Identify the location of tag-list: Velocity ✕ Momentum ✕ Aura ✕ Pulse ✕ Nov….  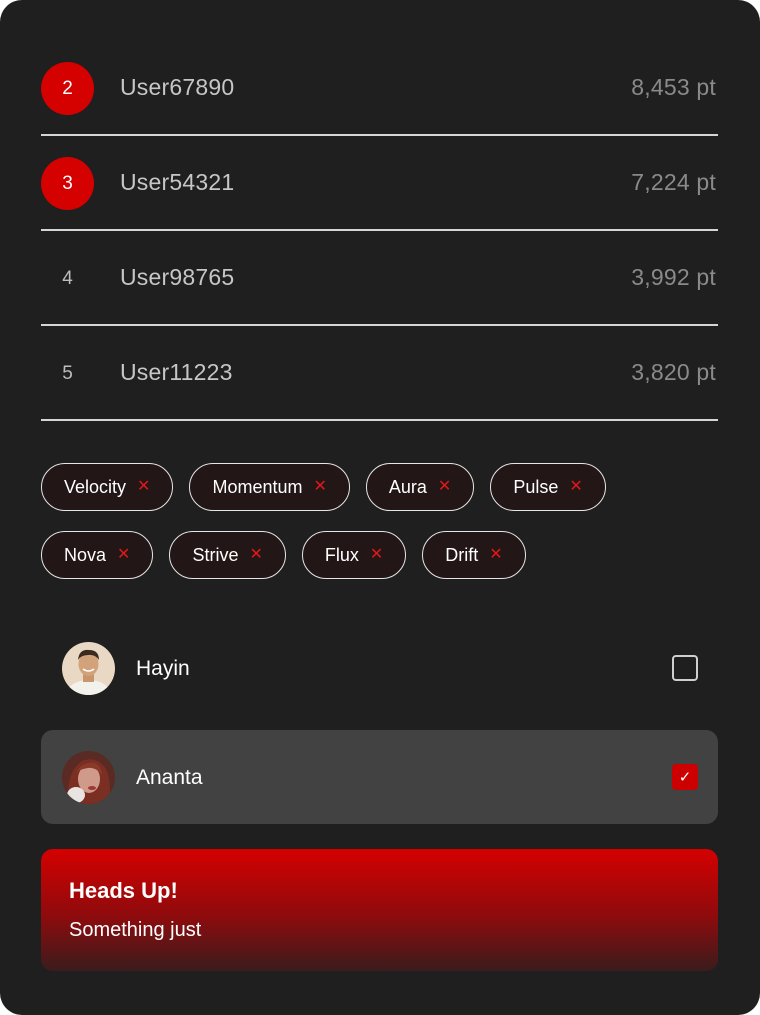
(381, 531).